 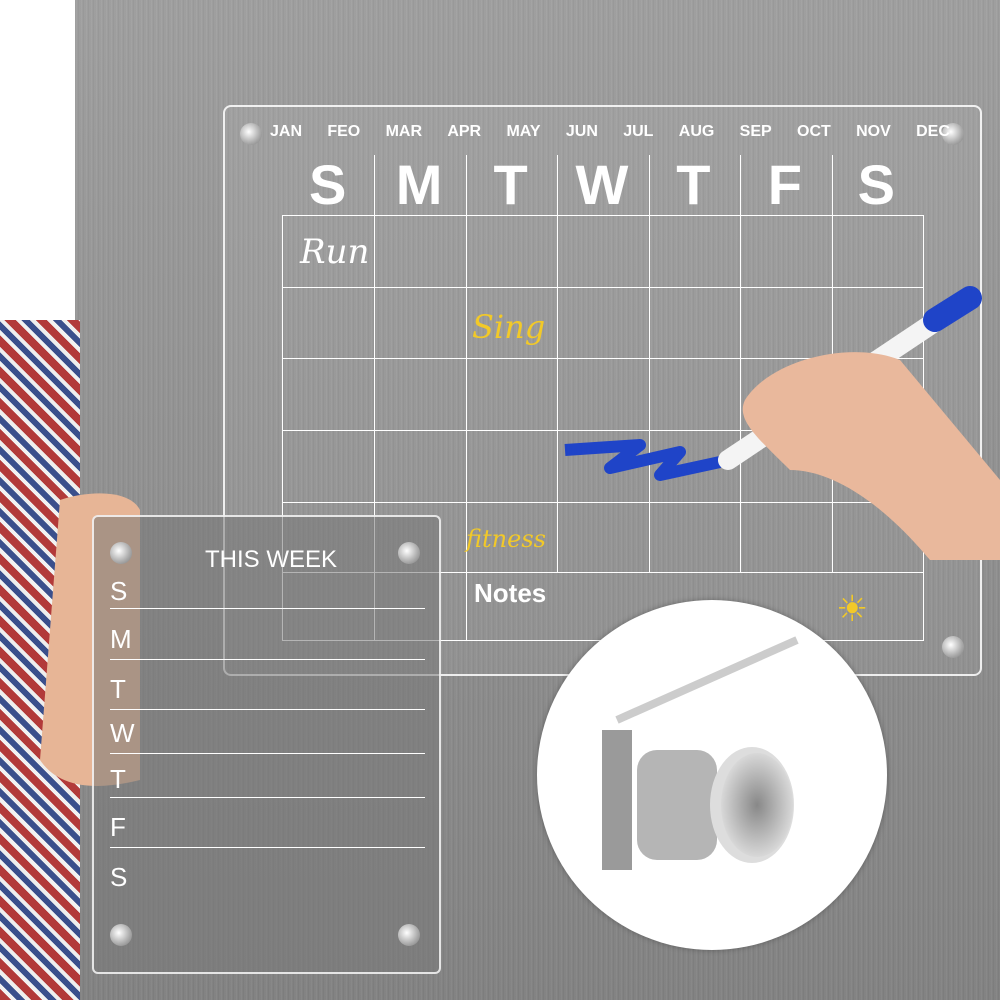 I want to click on weekly-day-row: F, so click(x=267, y=830).